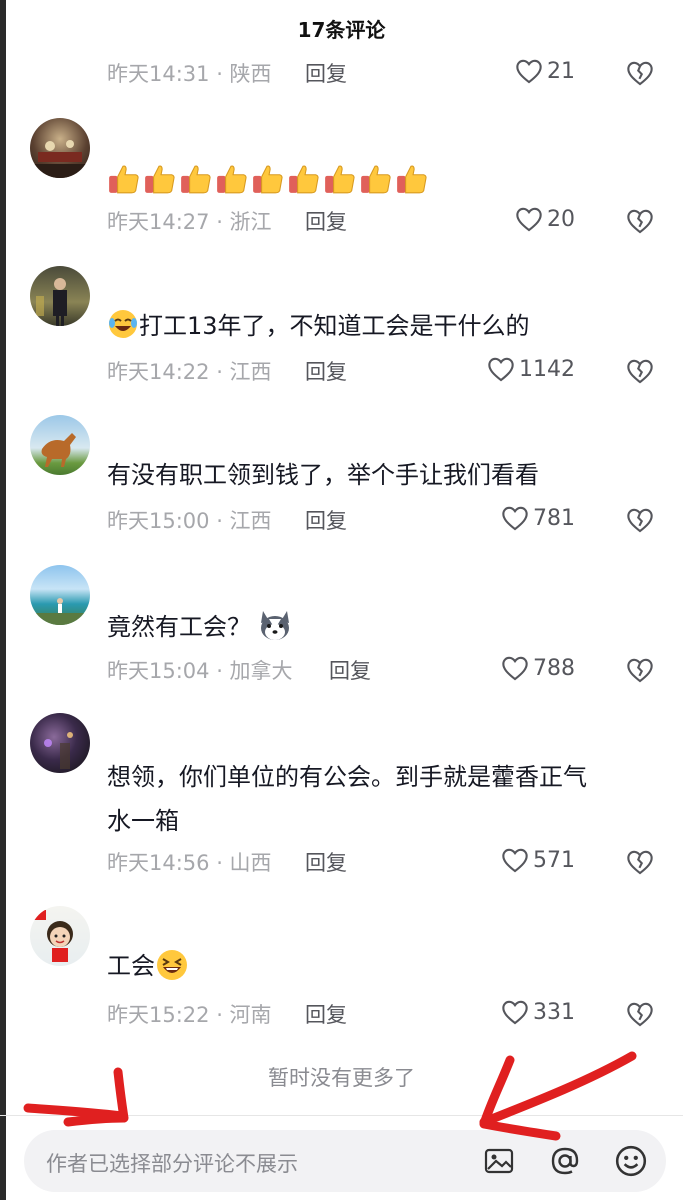  I want to click on thumbs-up-emoji-row, so click(268, 179).